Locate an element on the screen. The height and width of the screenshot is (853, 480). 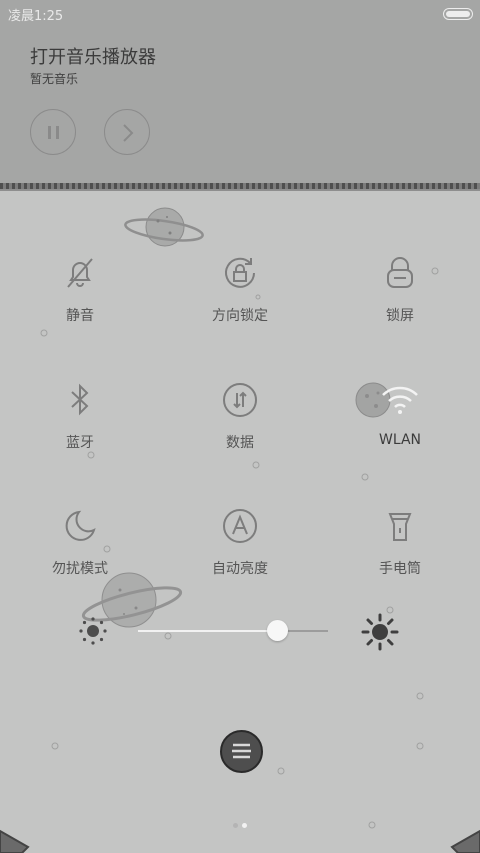
toggle-label: 自动亮度 is located at coordinates (240, 569).